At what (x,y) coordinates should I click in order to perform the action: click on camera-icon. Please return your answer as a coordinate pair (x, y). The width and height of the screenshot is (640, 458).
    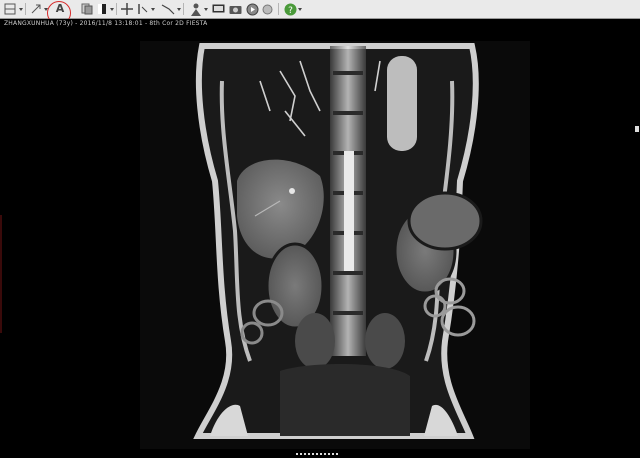
    Looking at the image, I should click on (235, 9).